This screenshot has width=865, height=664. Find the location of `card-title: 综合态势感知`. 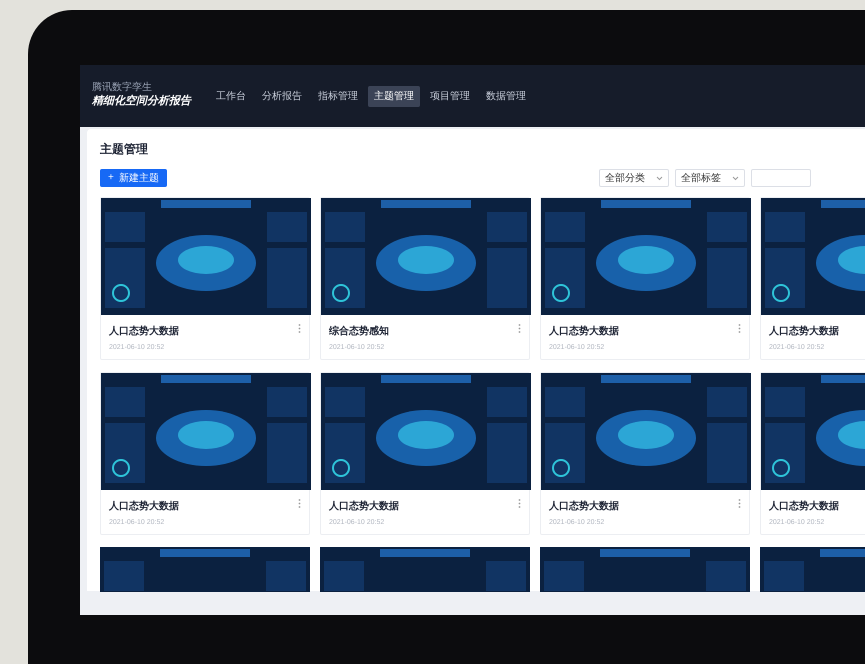

card-title: 综合态势感知 is located at coordinates (359, 331).